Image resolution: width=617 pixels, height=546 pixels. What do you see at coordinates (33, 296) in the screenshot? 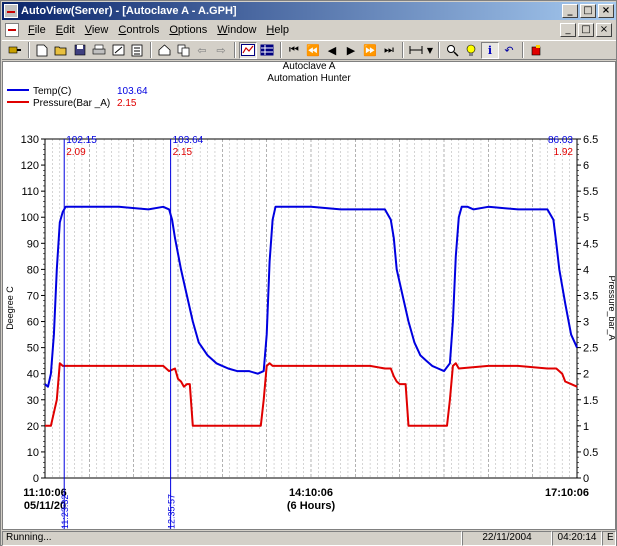
I see `y-tick-label: 70` at bounding box center [33, 296].